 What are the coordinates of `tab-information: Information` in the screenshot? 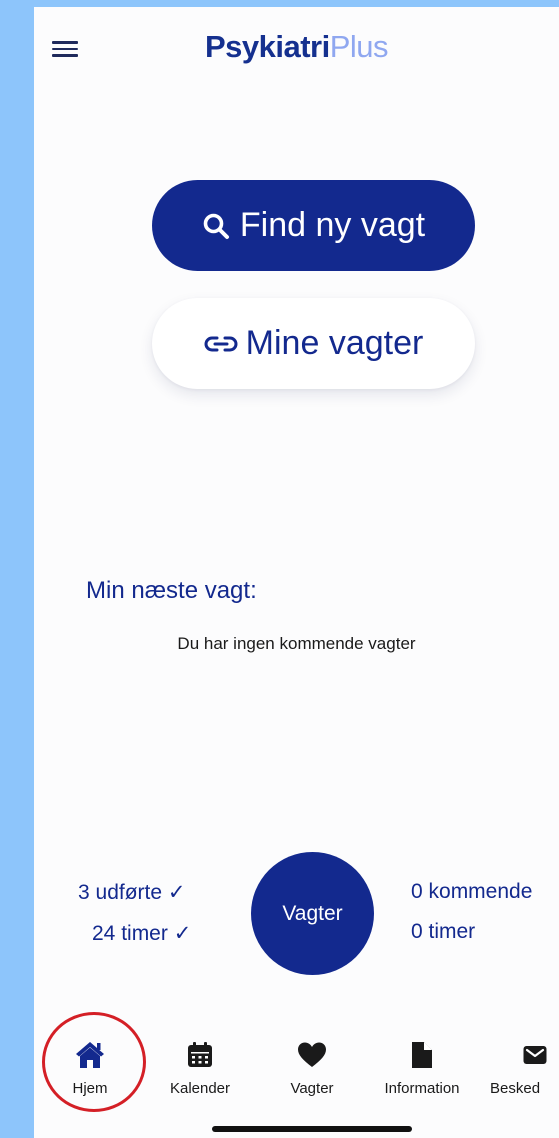 It's located at (422, 1068).